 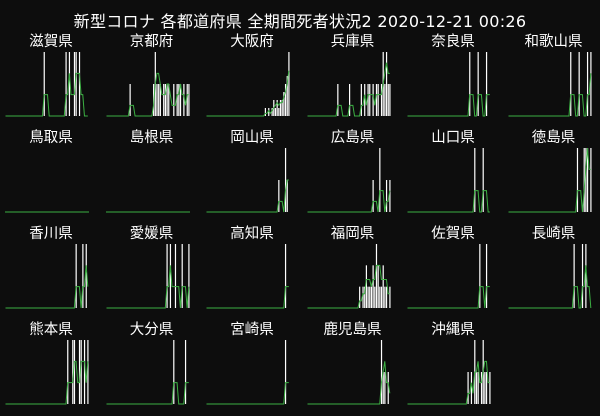 I want to click on chart-panel: 山口県, so click(x=453, y=175).